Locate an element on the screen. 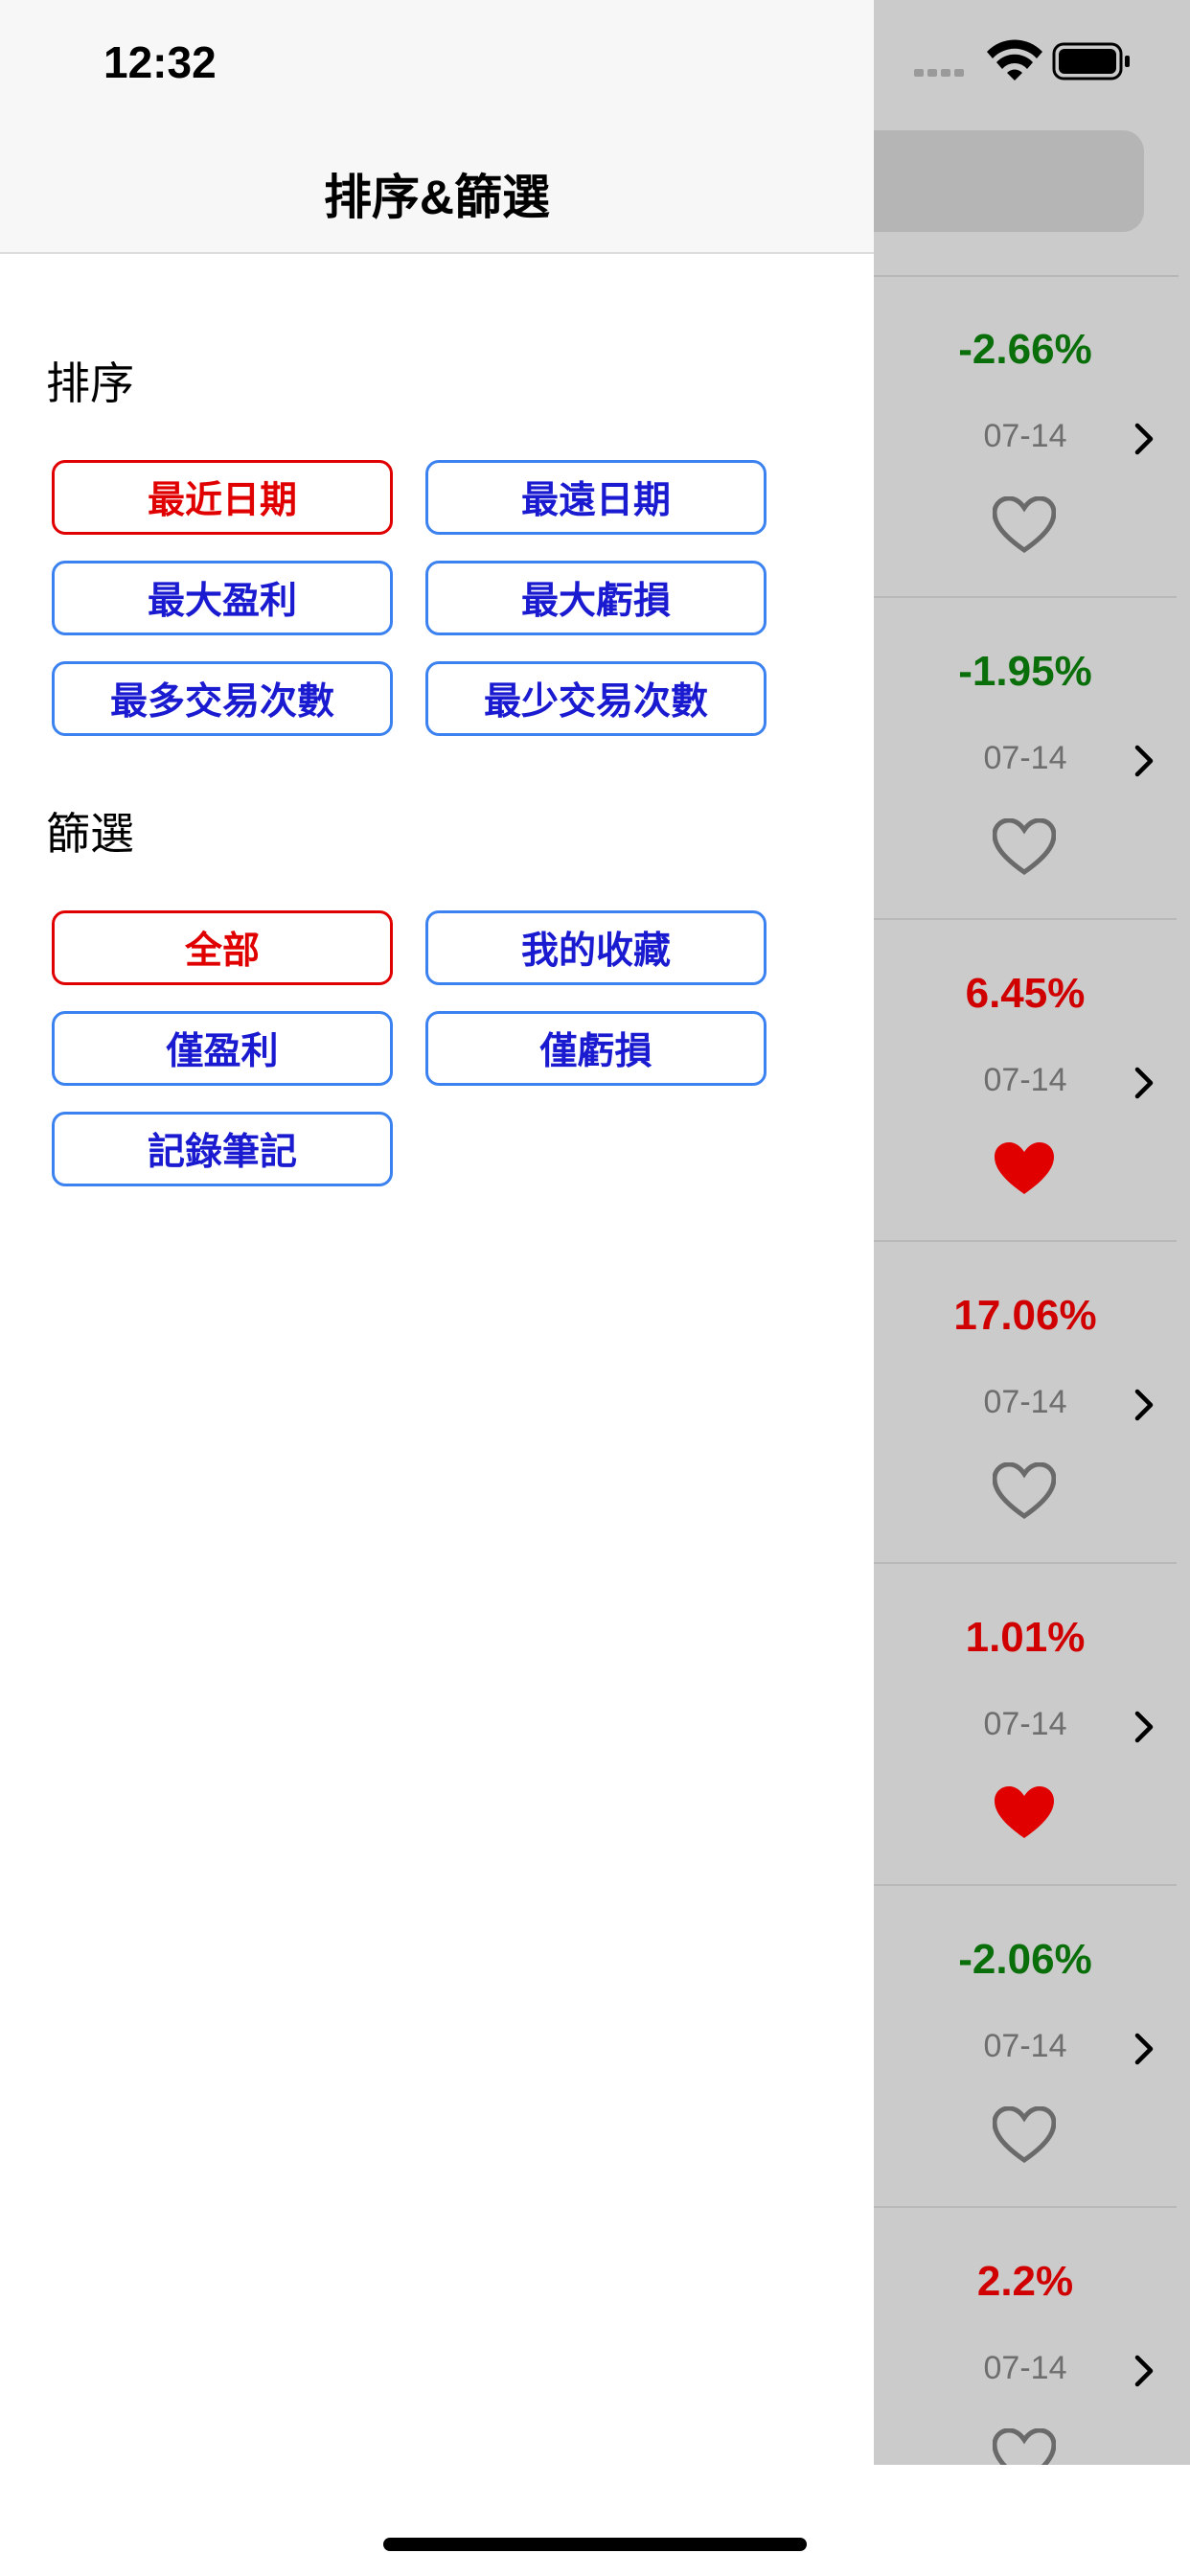 The image size is (1190, 2576). return-percent: -2.06% is located at coordinates (1025, 1959).